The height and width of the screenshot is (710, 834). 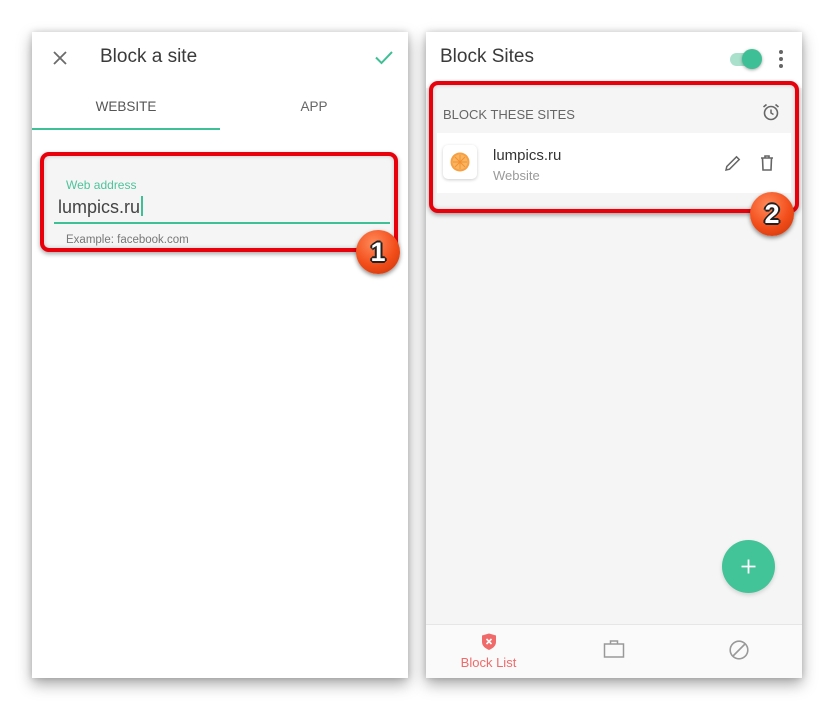 I want to click on tab-bar: WEBSITE APP, so click(x=220, y=109).